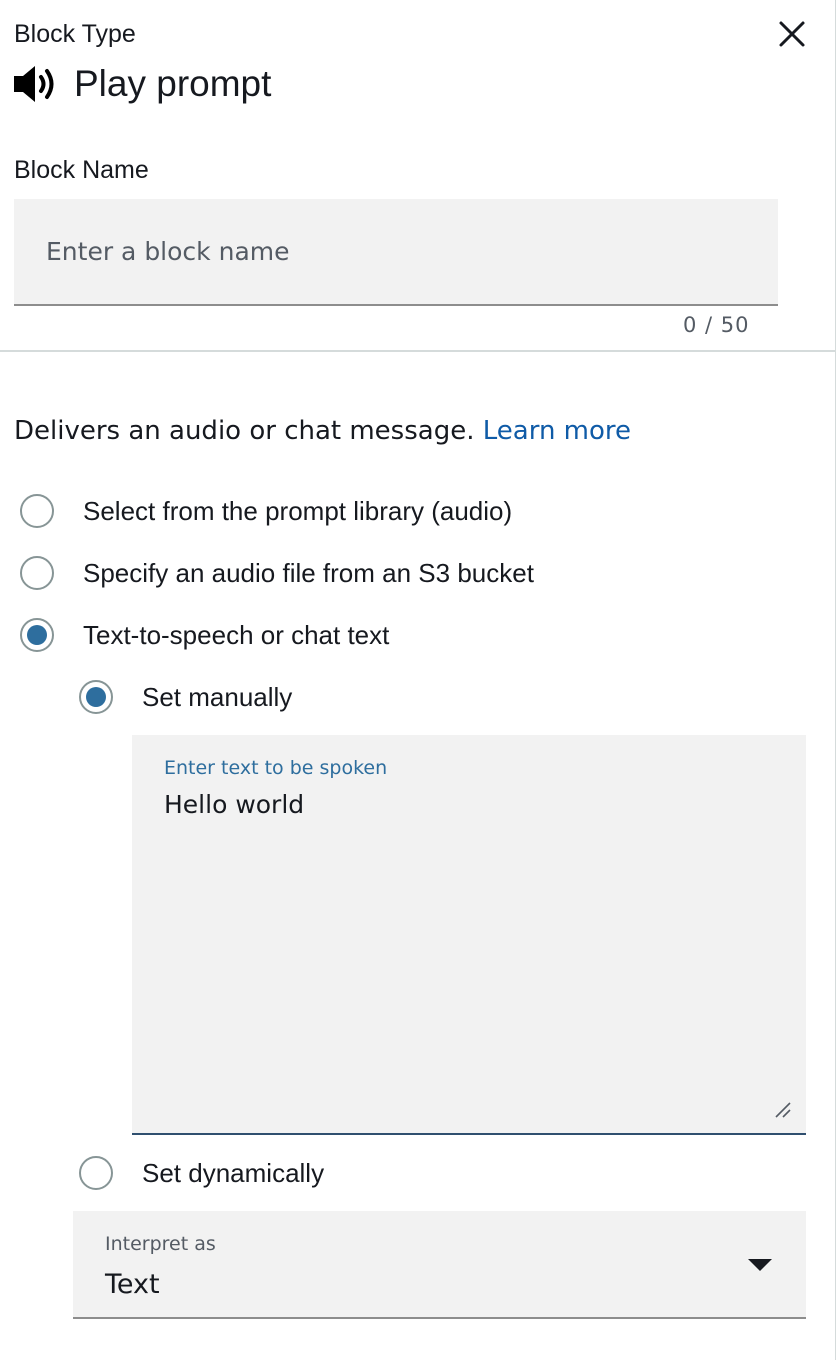  I want to click on close-button, so click(792, 34).